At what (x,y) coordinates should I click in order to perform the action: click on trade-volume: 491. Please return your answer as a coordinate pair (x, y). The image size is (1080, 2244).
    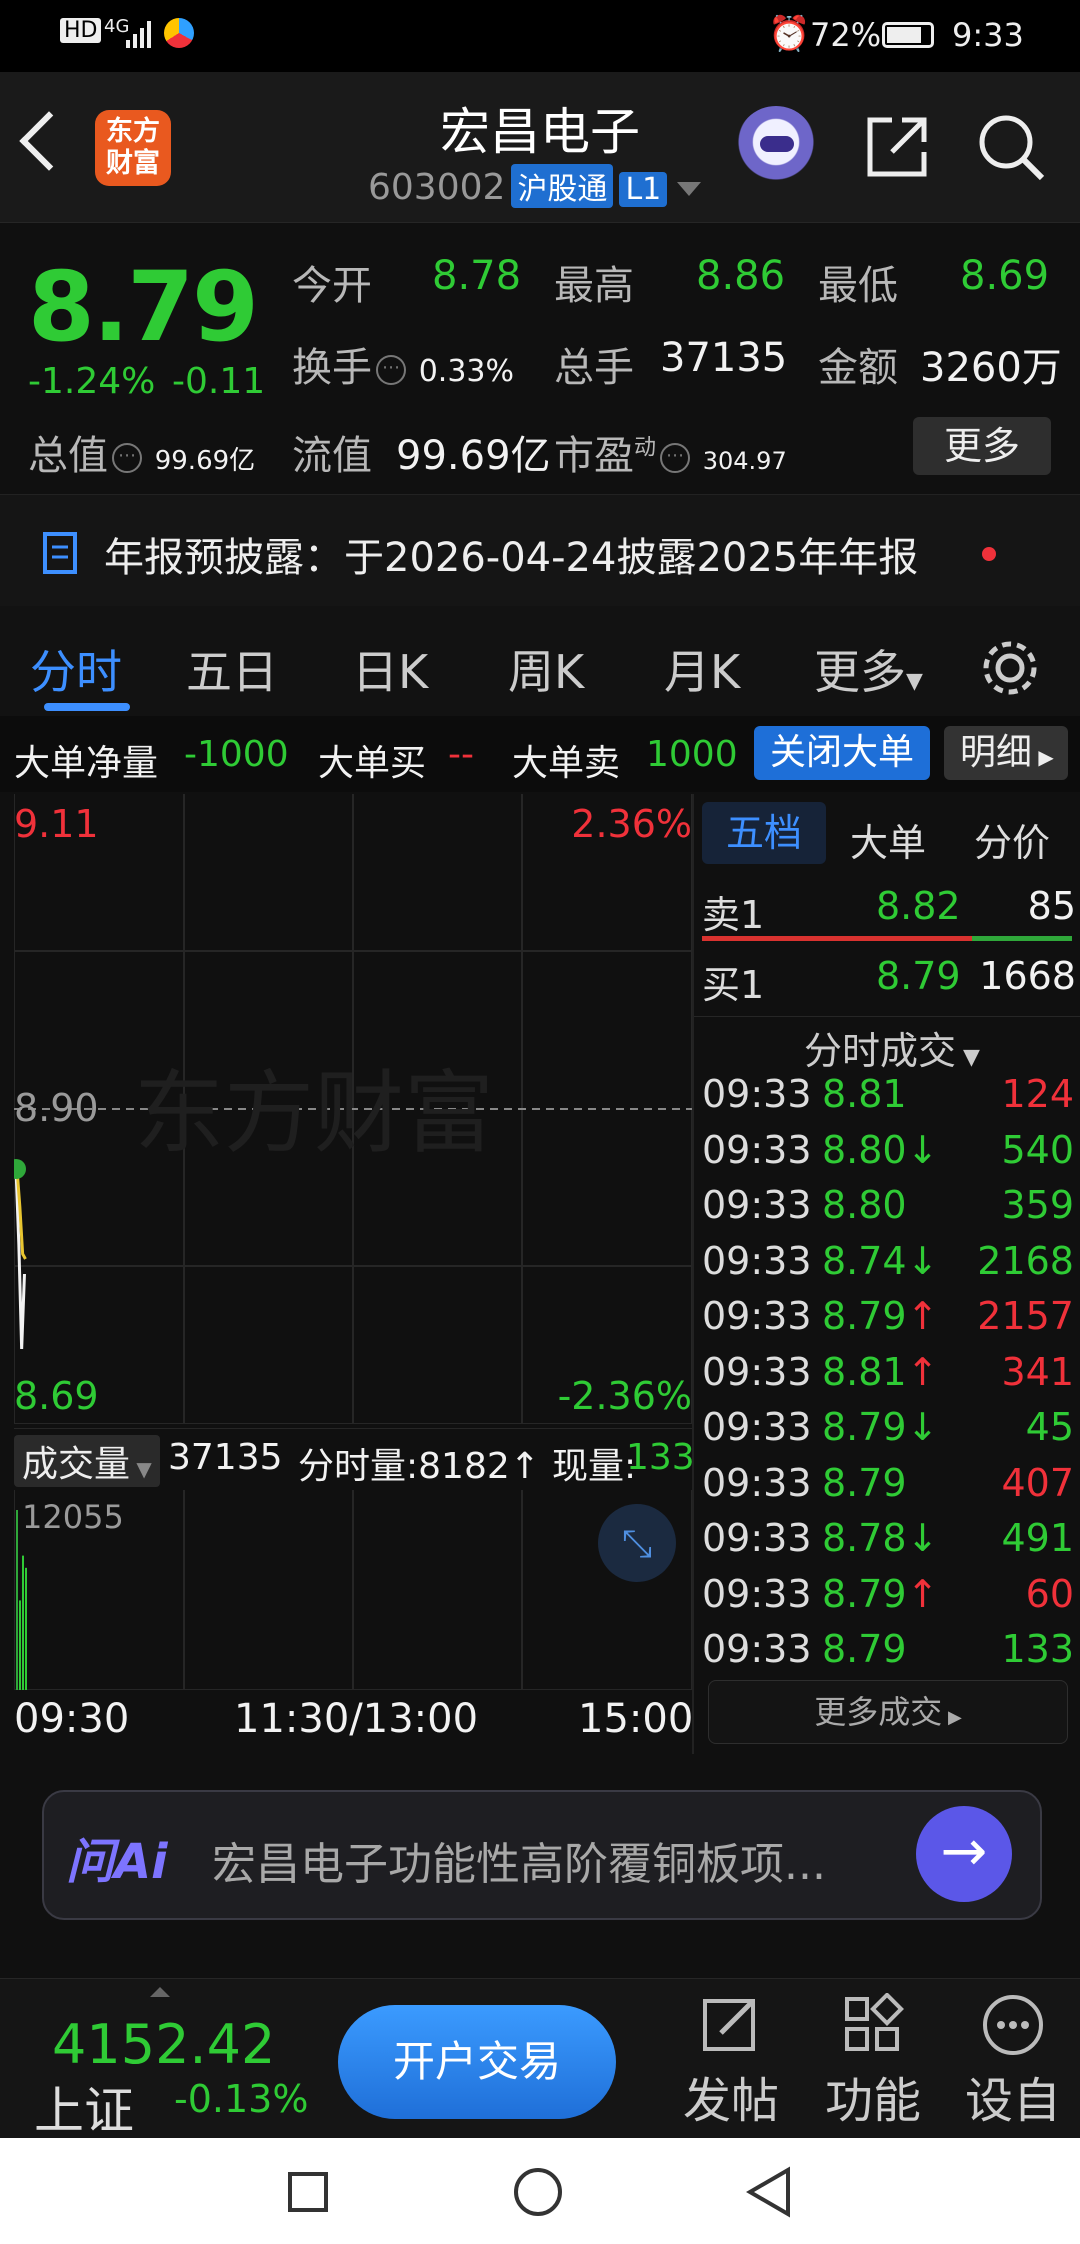
    Looking at the image, I should click on (1037, 1538).